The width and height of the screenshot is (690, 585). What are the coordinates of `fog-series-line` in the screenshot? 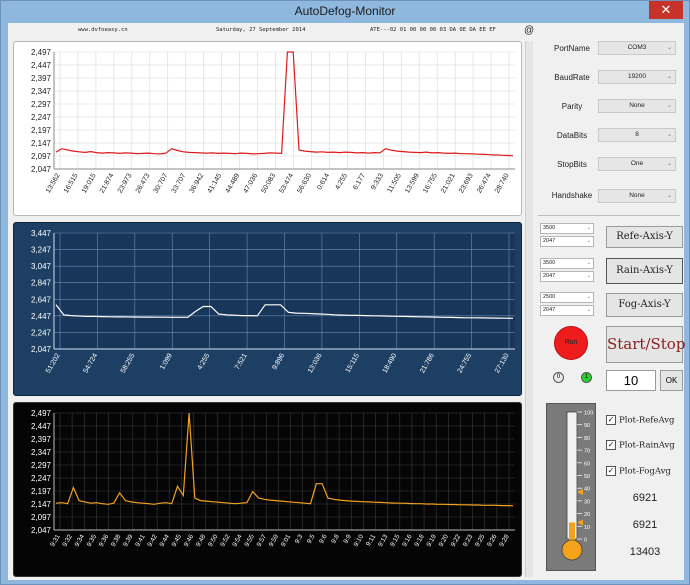 It's located at (284, 459).